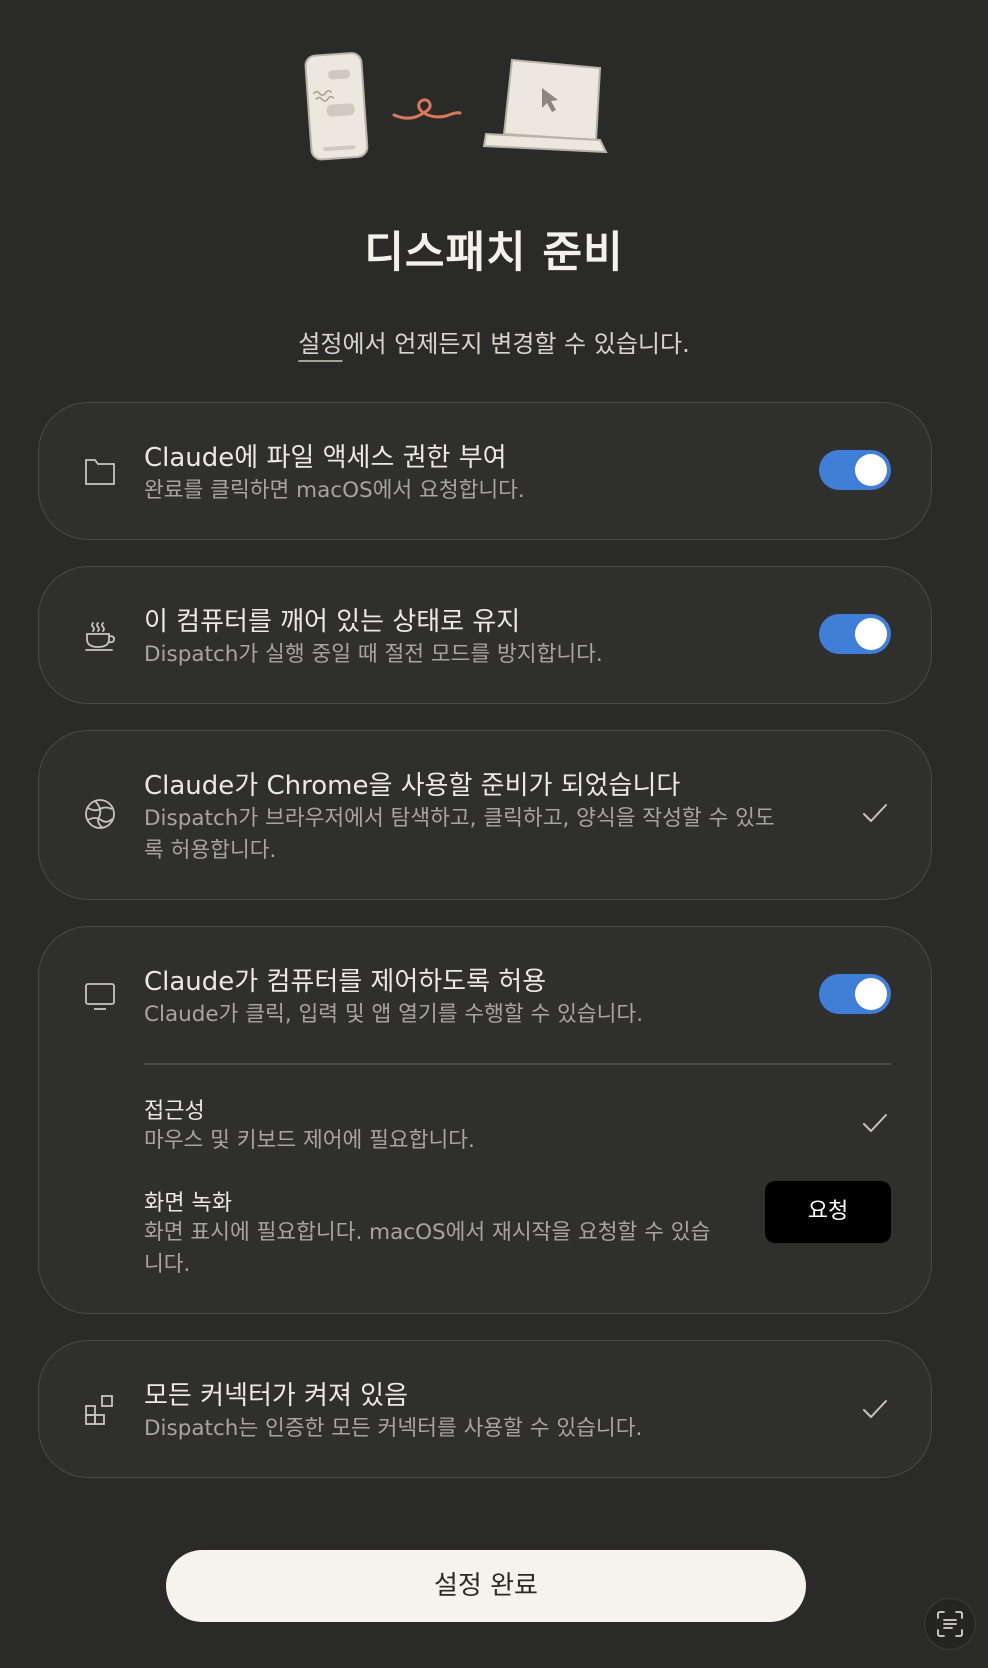 This screenshot has height=1668, width=988. What do you see at coordinates (100, 1410) in the screenshot?
I see `connectors-icon` at bounding box center [100, 1410].